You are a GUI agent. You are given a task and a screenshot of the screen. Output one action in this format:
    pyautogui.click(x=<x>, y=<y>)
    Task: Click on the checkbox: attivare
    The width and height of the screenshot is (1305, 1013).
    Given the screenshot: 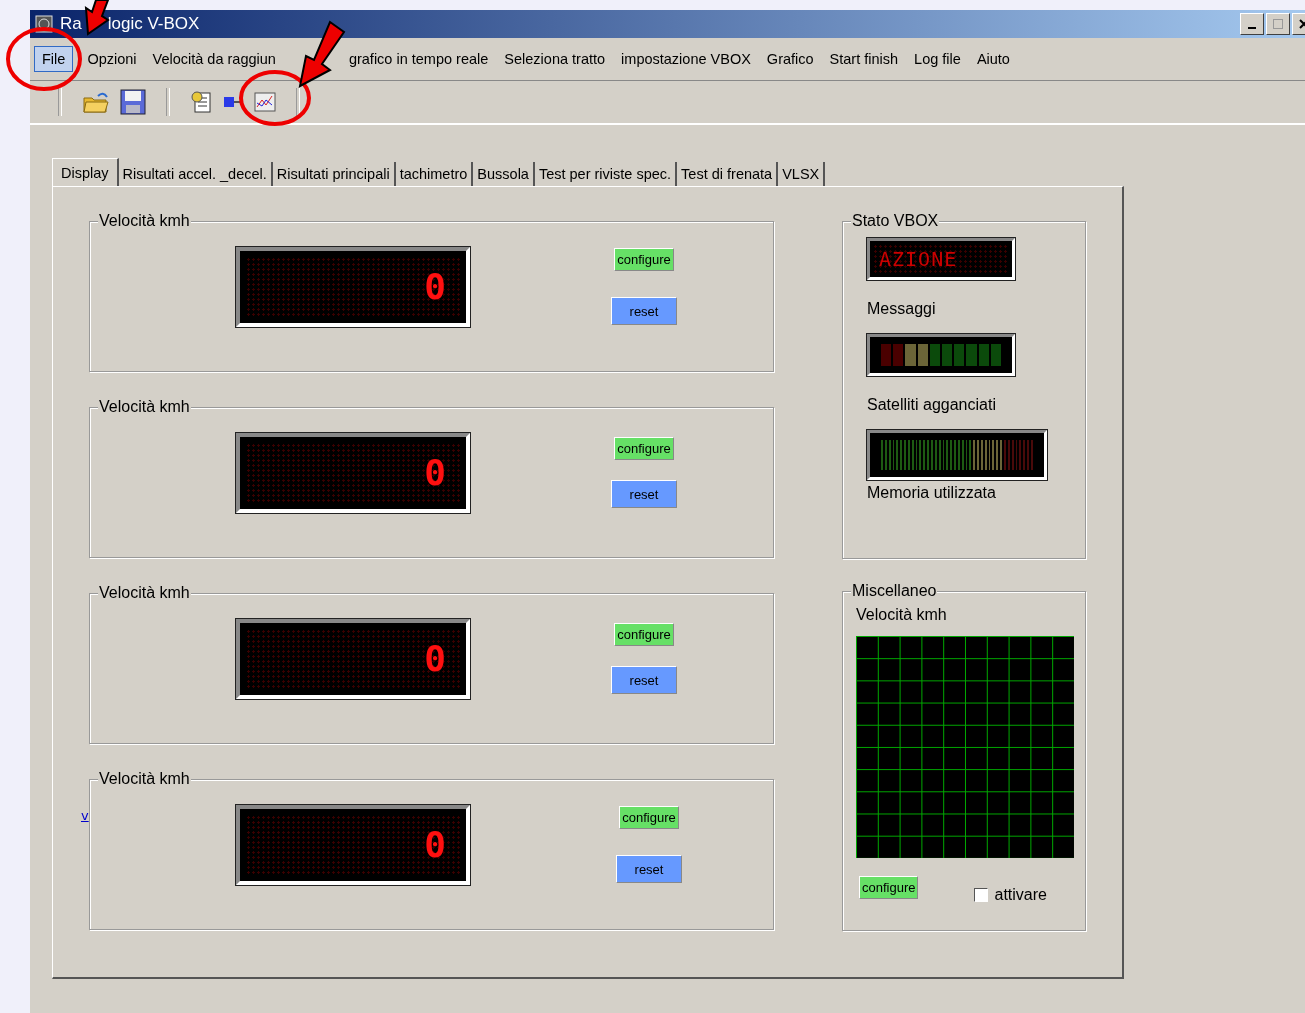 What is the action you would take?
    pyautogui.click(x=1010, y=895)
    